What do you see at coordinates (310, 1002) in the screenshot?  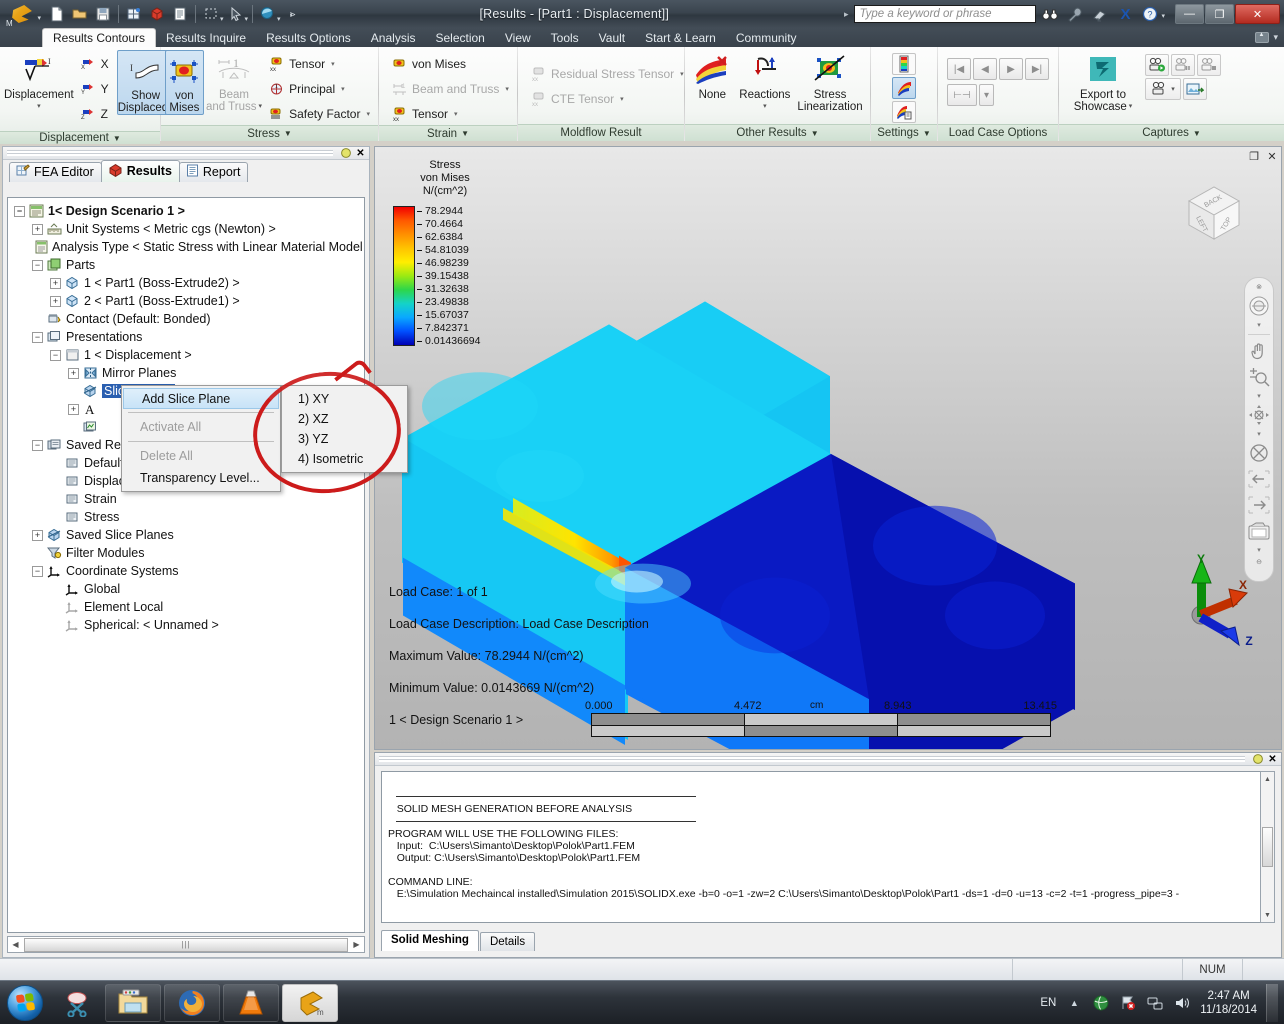 I see `taskbar-item-autodesk-simulation: m` at bounding box center [310, 1002].